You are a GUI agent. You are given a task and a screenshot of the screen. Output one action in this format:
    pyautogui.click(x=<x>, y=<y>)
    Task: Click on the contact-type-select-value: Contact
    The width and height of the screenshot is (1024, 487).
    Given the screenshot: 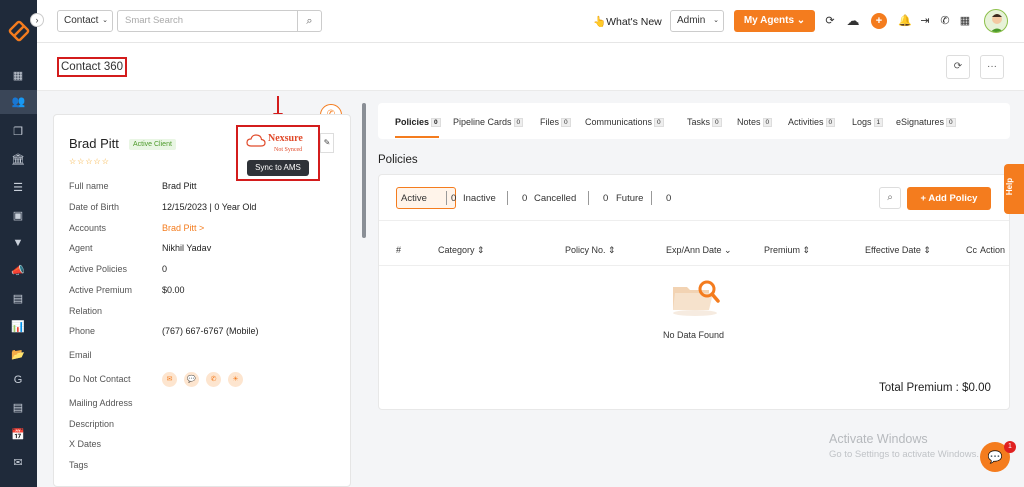 What is the action you would take?
    pyautogui.click(x=81, y=20)
    